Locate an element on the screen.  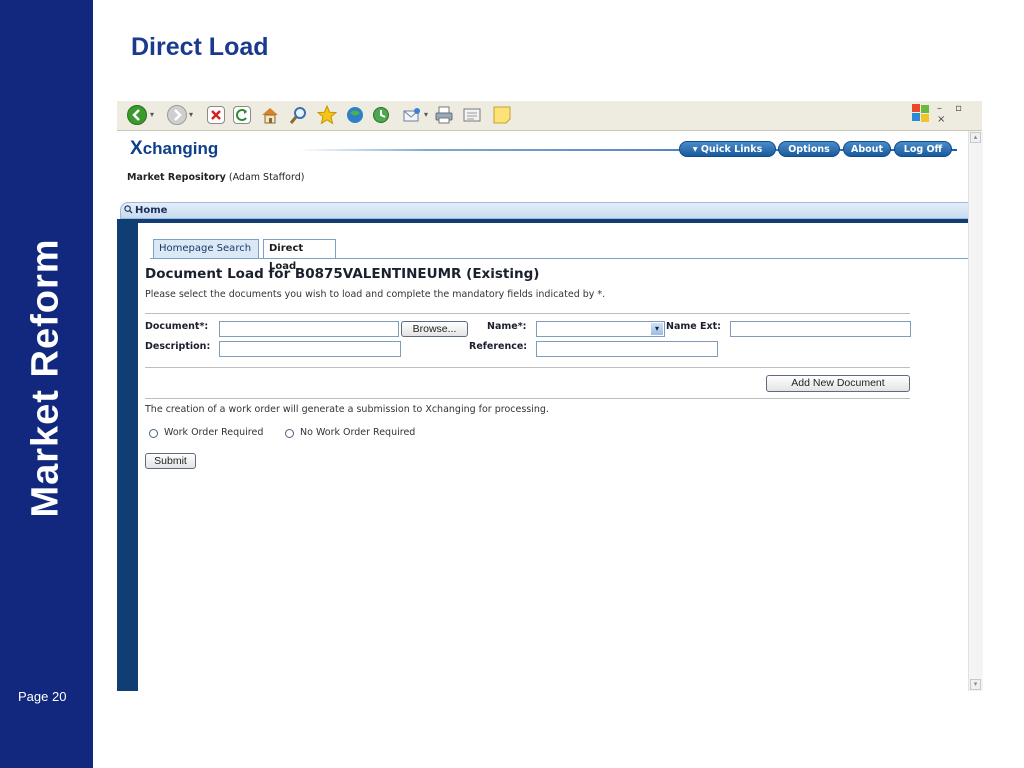
name-label: Name*: is located at coordinates (507, 326).